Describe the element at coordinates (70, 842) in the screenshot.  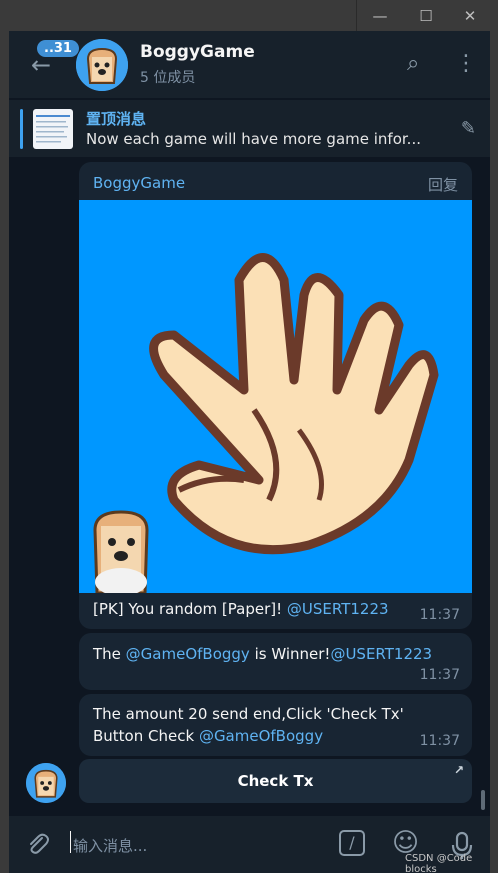
I see `text-caret` at that location.